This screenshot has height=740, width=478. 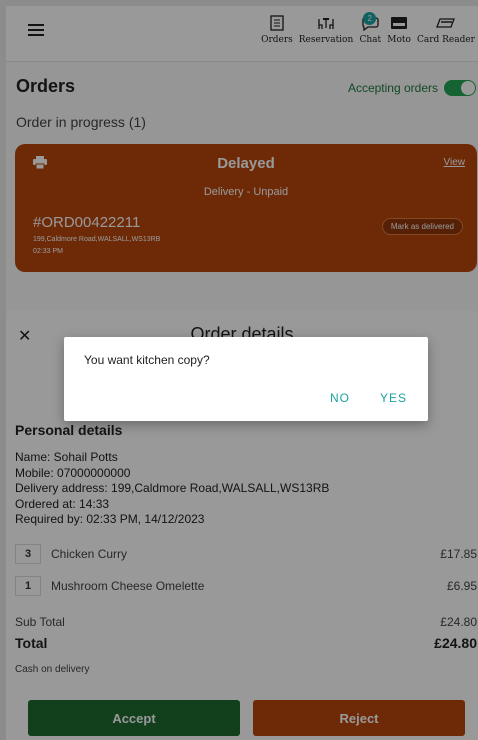 I want to click on dialog-message: You want kitchen copy?, so click(x=147, y=360).